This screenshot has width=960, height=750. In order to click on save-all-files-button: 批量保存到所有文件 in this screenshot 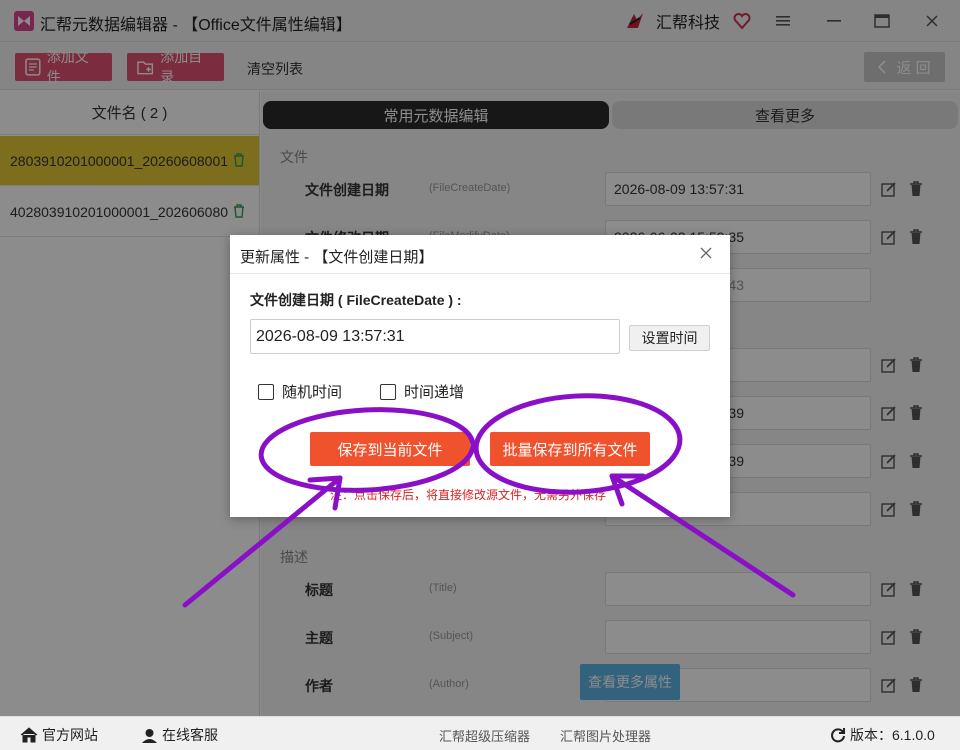, I will do `click(570, 449)`.